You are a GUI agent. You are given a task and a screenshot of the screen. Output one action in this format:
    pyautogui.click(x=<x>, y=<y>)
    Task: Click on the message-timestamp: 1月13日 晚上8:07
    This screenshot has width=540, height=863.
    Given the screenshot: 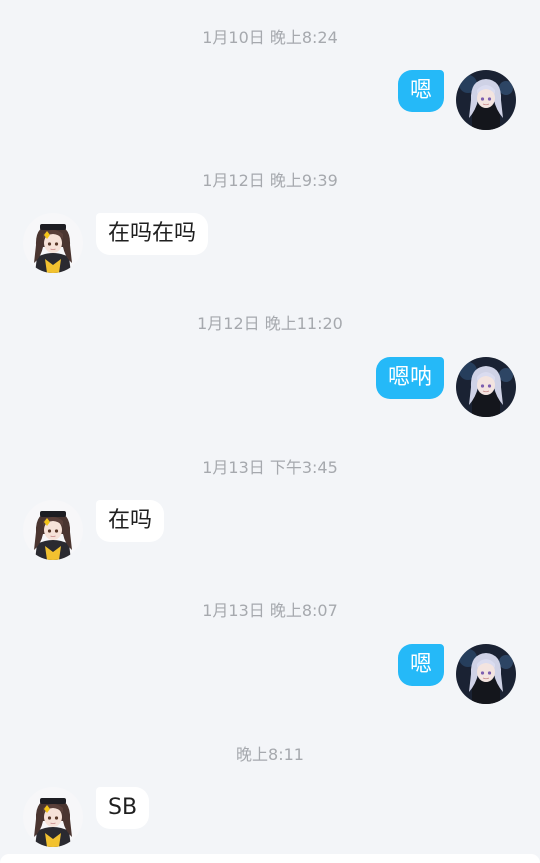 What is the action you would take?
    pyautogui.click(x=270, y=610)
    